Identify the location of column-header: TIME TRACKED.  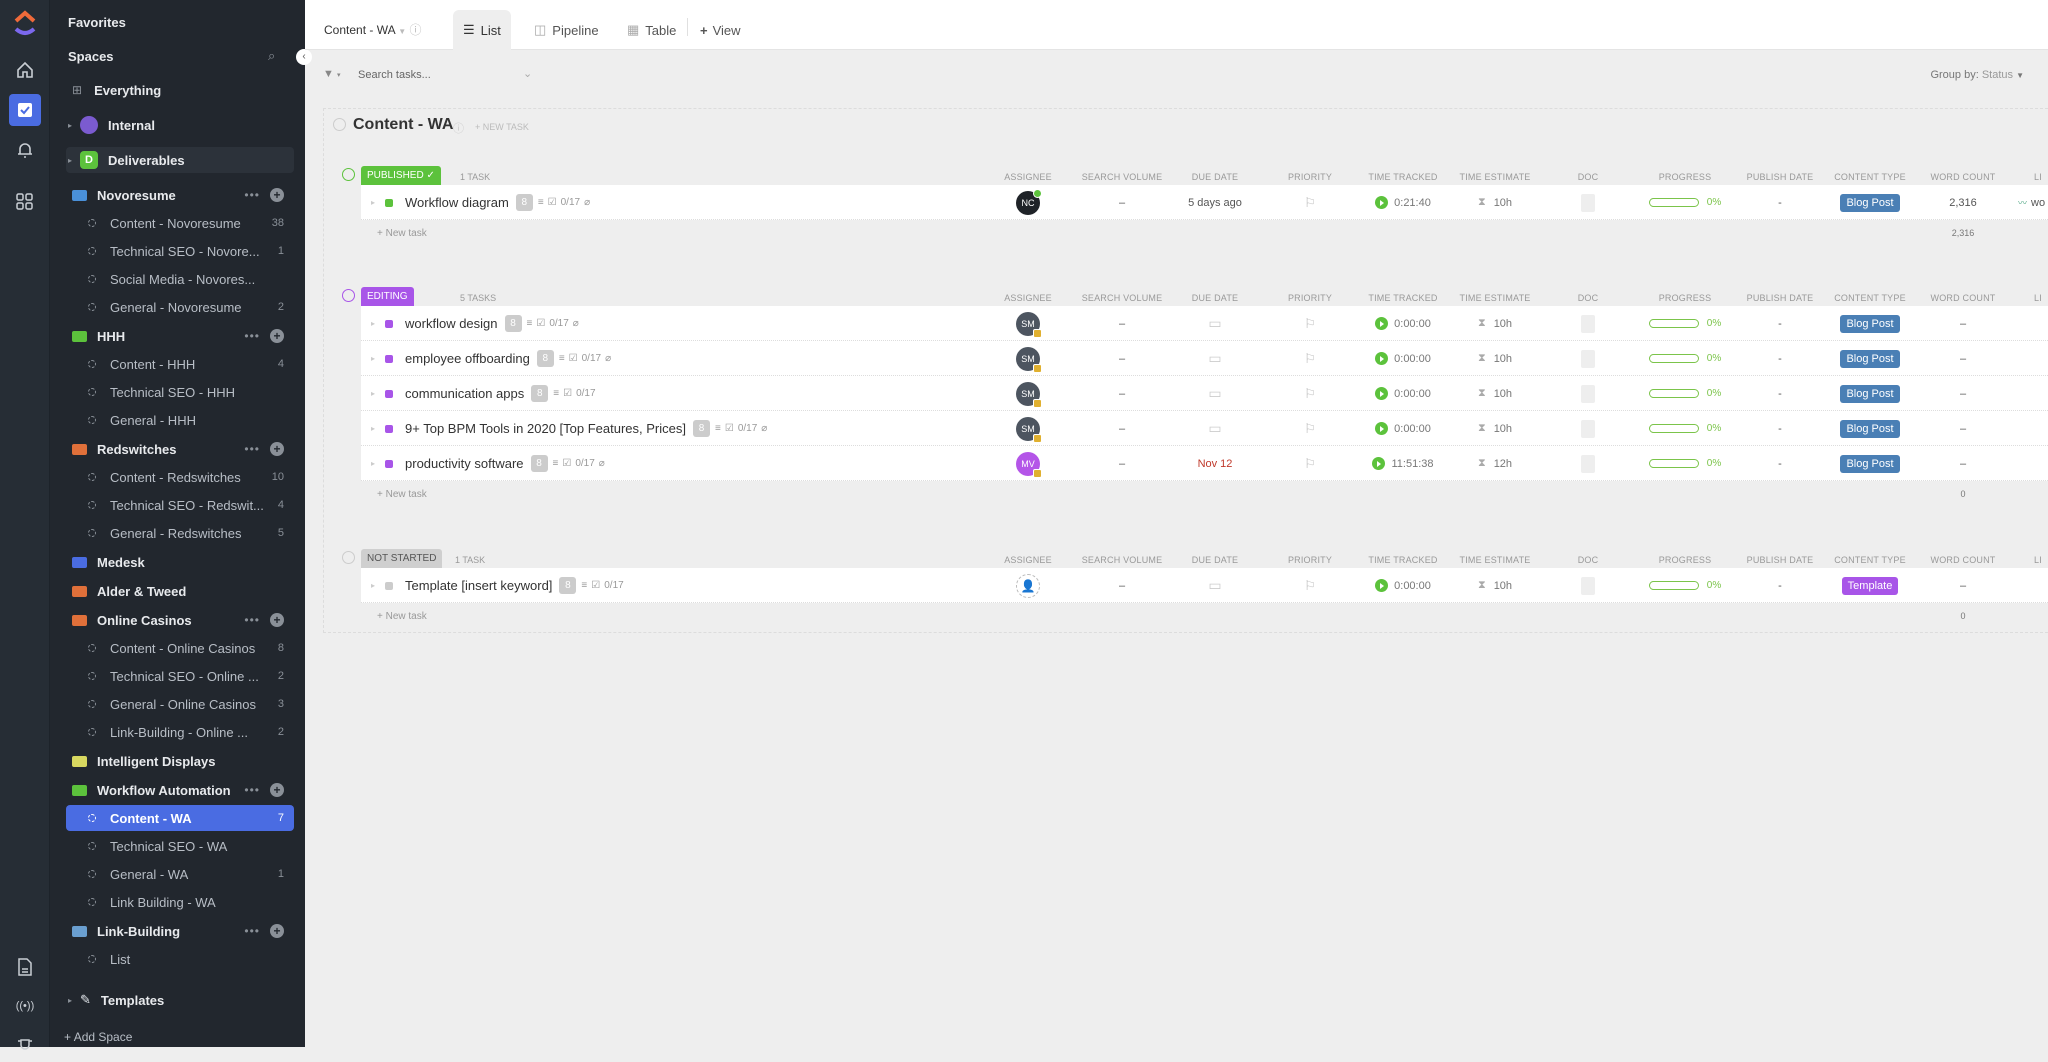
(1403, 560).